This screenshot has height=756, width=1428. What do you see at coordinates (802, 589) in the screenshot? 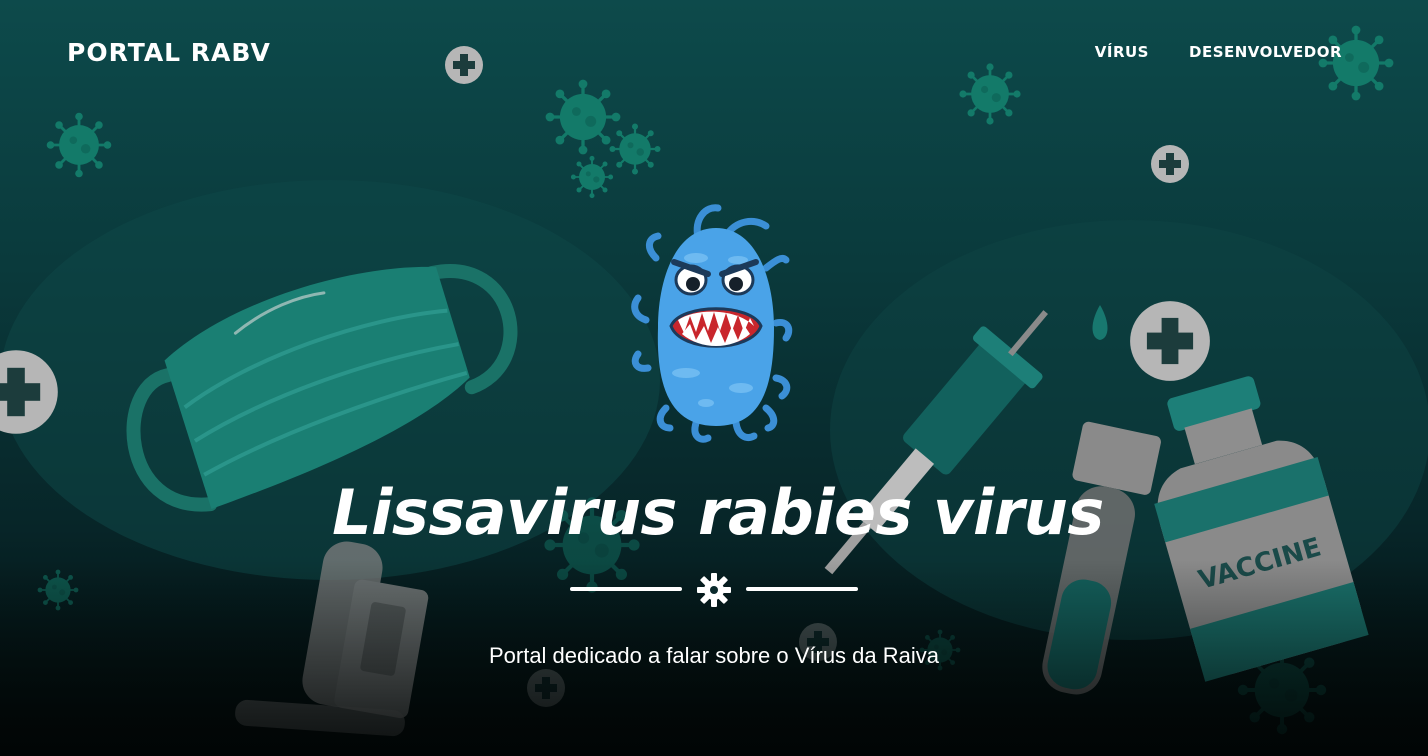
I see `divider-line-right` at bounding box center [802, 589].